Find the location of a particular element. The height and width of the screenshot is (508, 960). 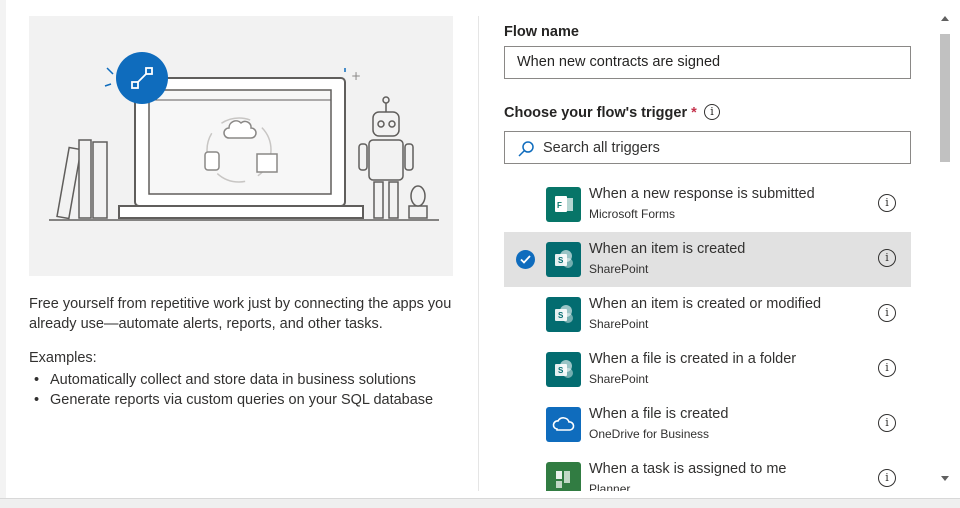

svg-text: F is located at coordinates (559, 205).